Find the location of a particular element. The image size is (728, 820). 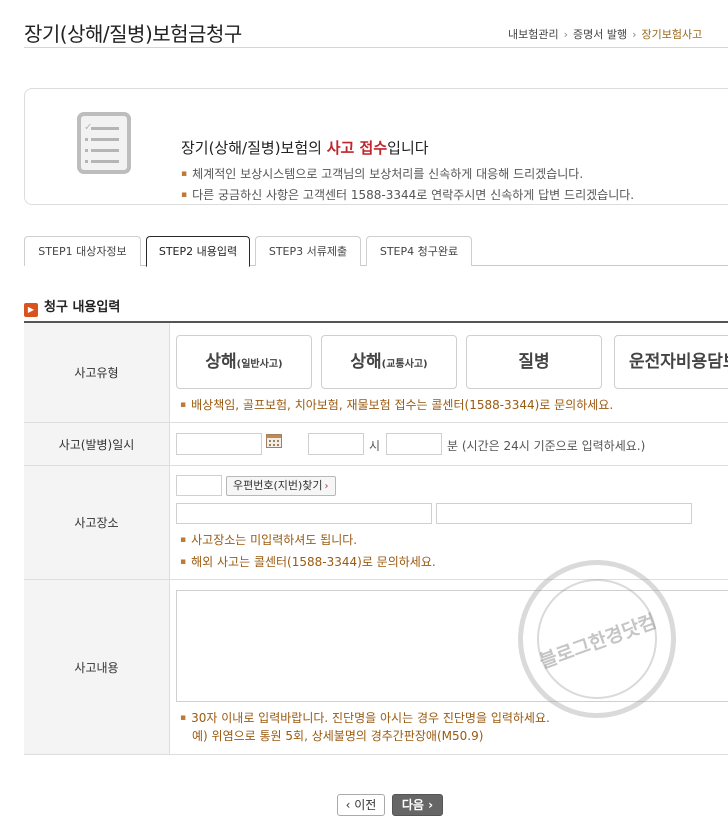

row-label: 사고(발병)일시 is located at coordinates (97, 444).